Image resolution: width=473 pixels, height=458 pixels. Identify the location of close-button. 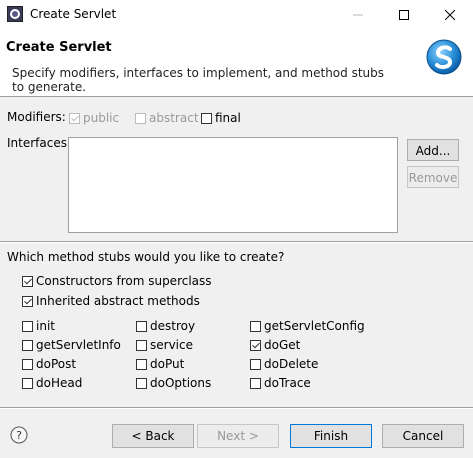
(450, 15).